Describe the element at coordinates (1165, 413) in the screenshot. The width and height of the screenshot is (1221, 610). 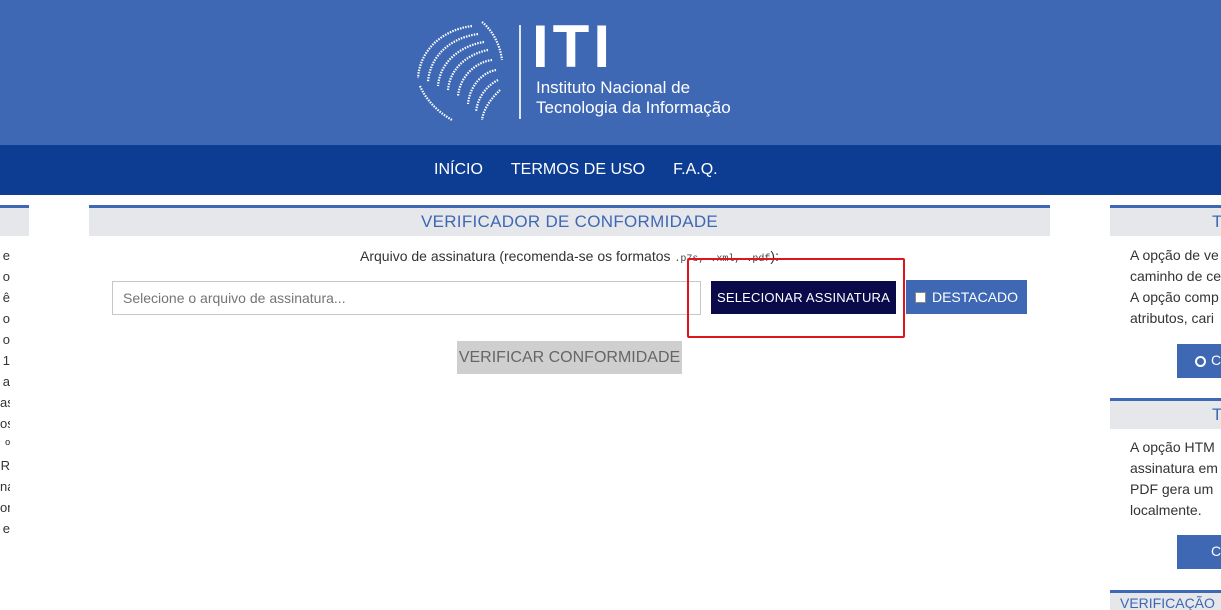
I see `right-panel-header-2: T` at that location.